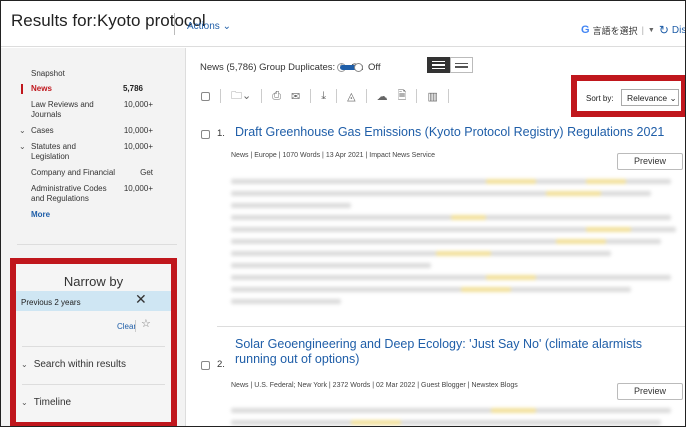 Image resolution: width=686 pixels, height=427 pixels. Describe the element at coordinates (651, 30) in the screenshot. I see `chevron-down-icon: ▼` at that location.